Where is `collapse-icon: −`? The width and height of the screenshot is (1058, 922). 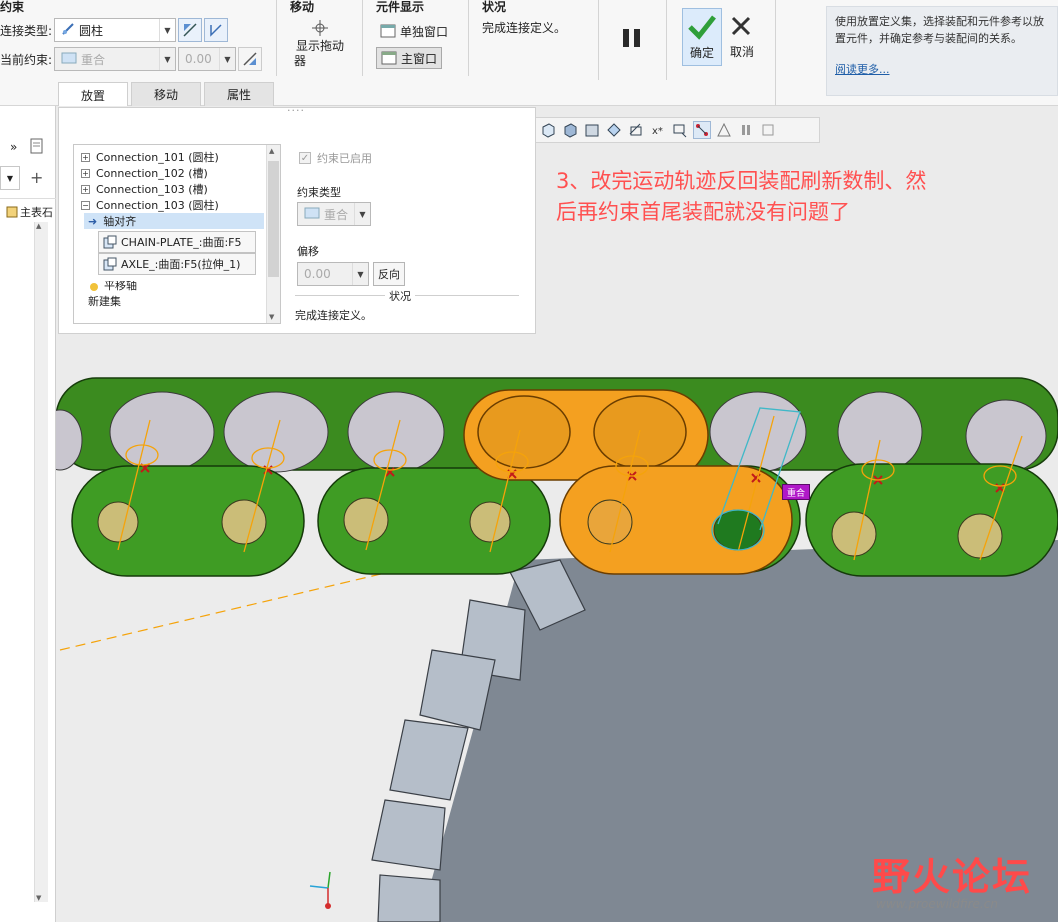 collapse-icon: − is located at coordinates (85, 205).